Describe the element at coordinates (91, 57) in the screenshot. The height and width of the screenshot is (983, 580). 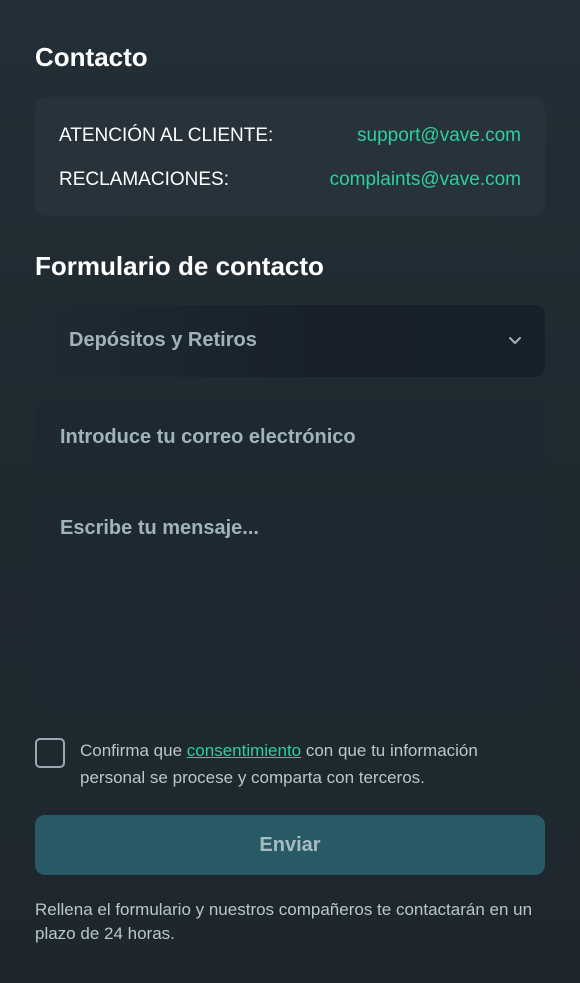
I see `contact-title: Contacto` at that location.